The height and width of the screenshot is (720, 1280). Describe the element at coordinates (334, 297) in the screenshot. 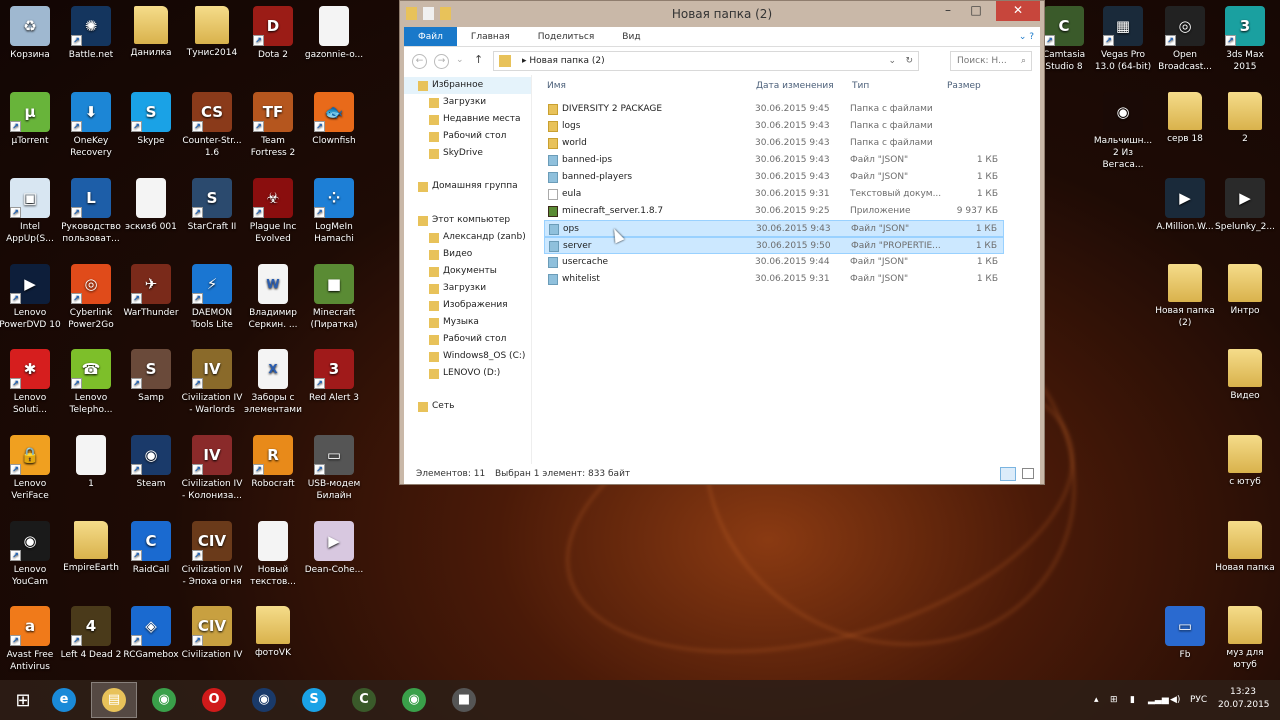

I see `desktop-icon-minecraft-пиратка: ■ Minecraft (Пиратка)` at that location.